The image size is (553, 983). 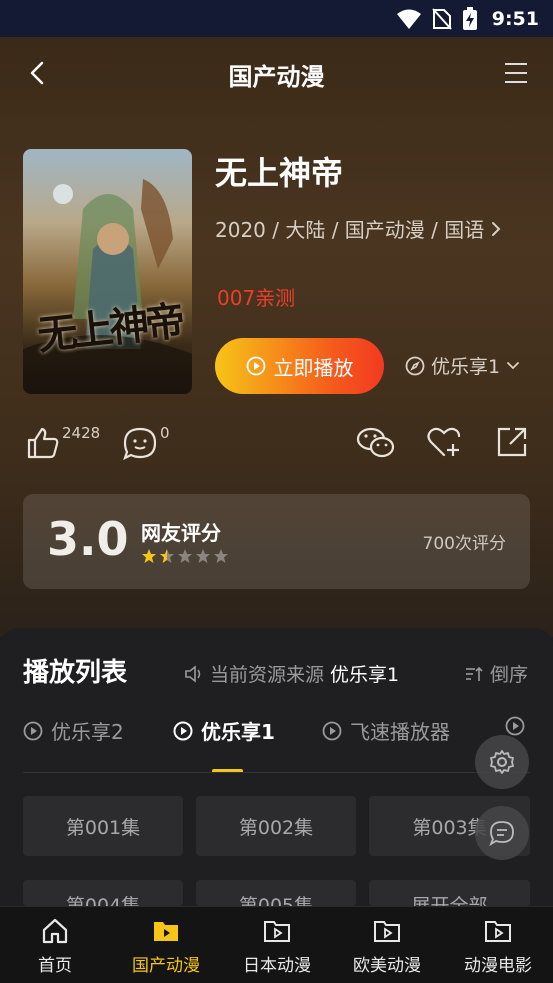 What do you see at coordinates (87, 732) in the screenshot?
I see `tab-label: 优乐享2` at bounding box center [87, 732].